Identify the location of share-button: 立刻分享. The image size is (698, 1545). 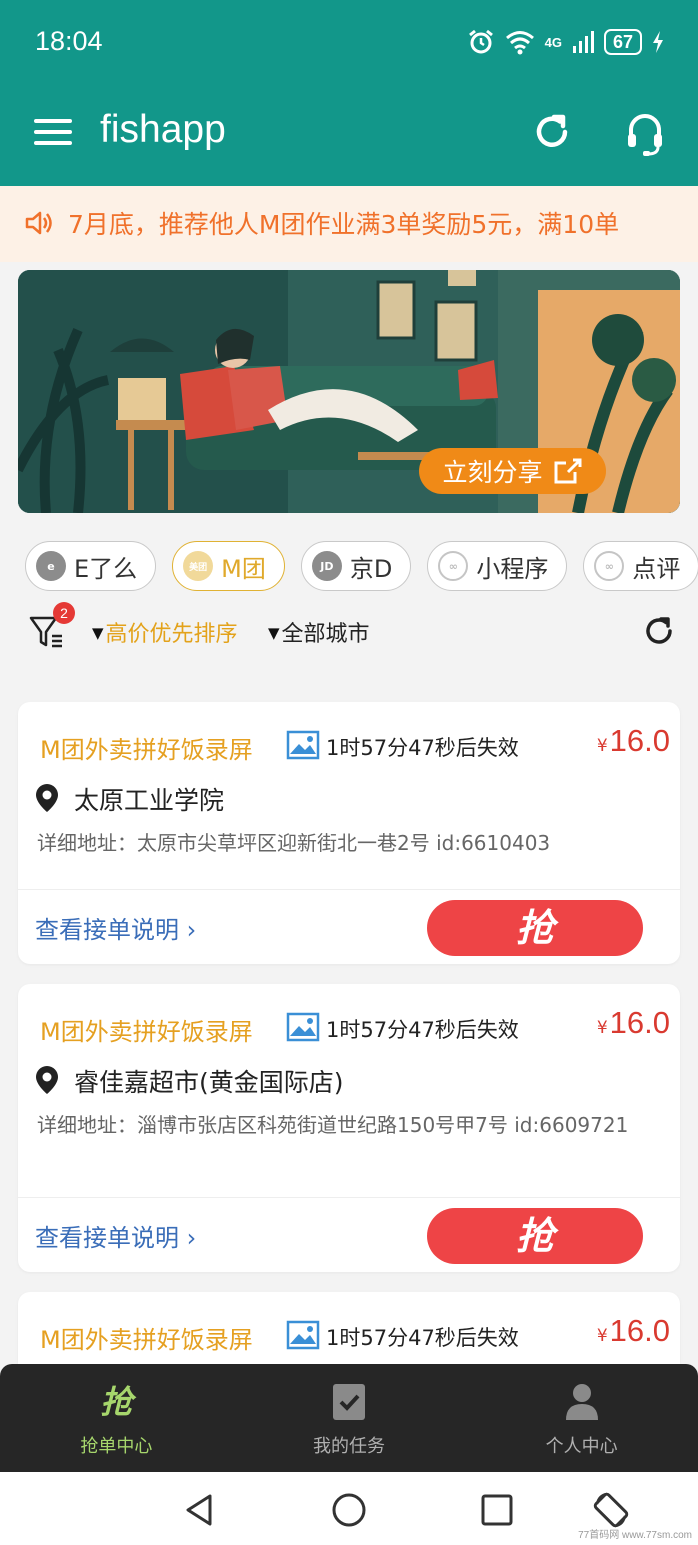
(512, 471).